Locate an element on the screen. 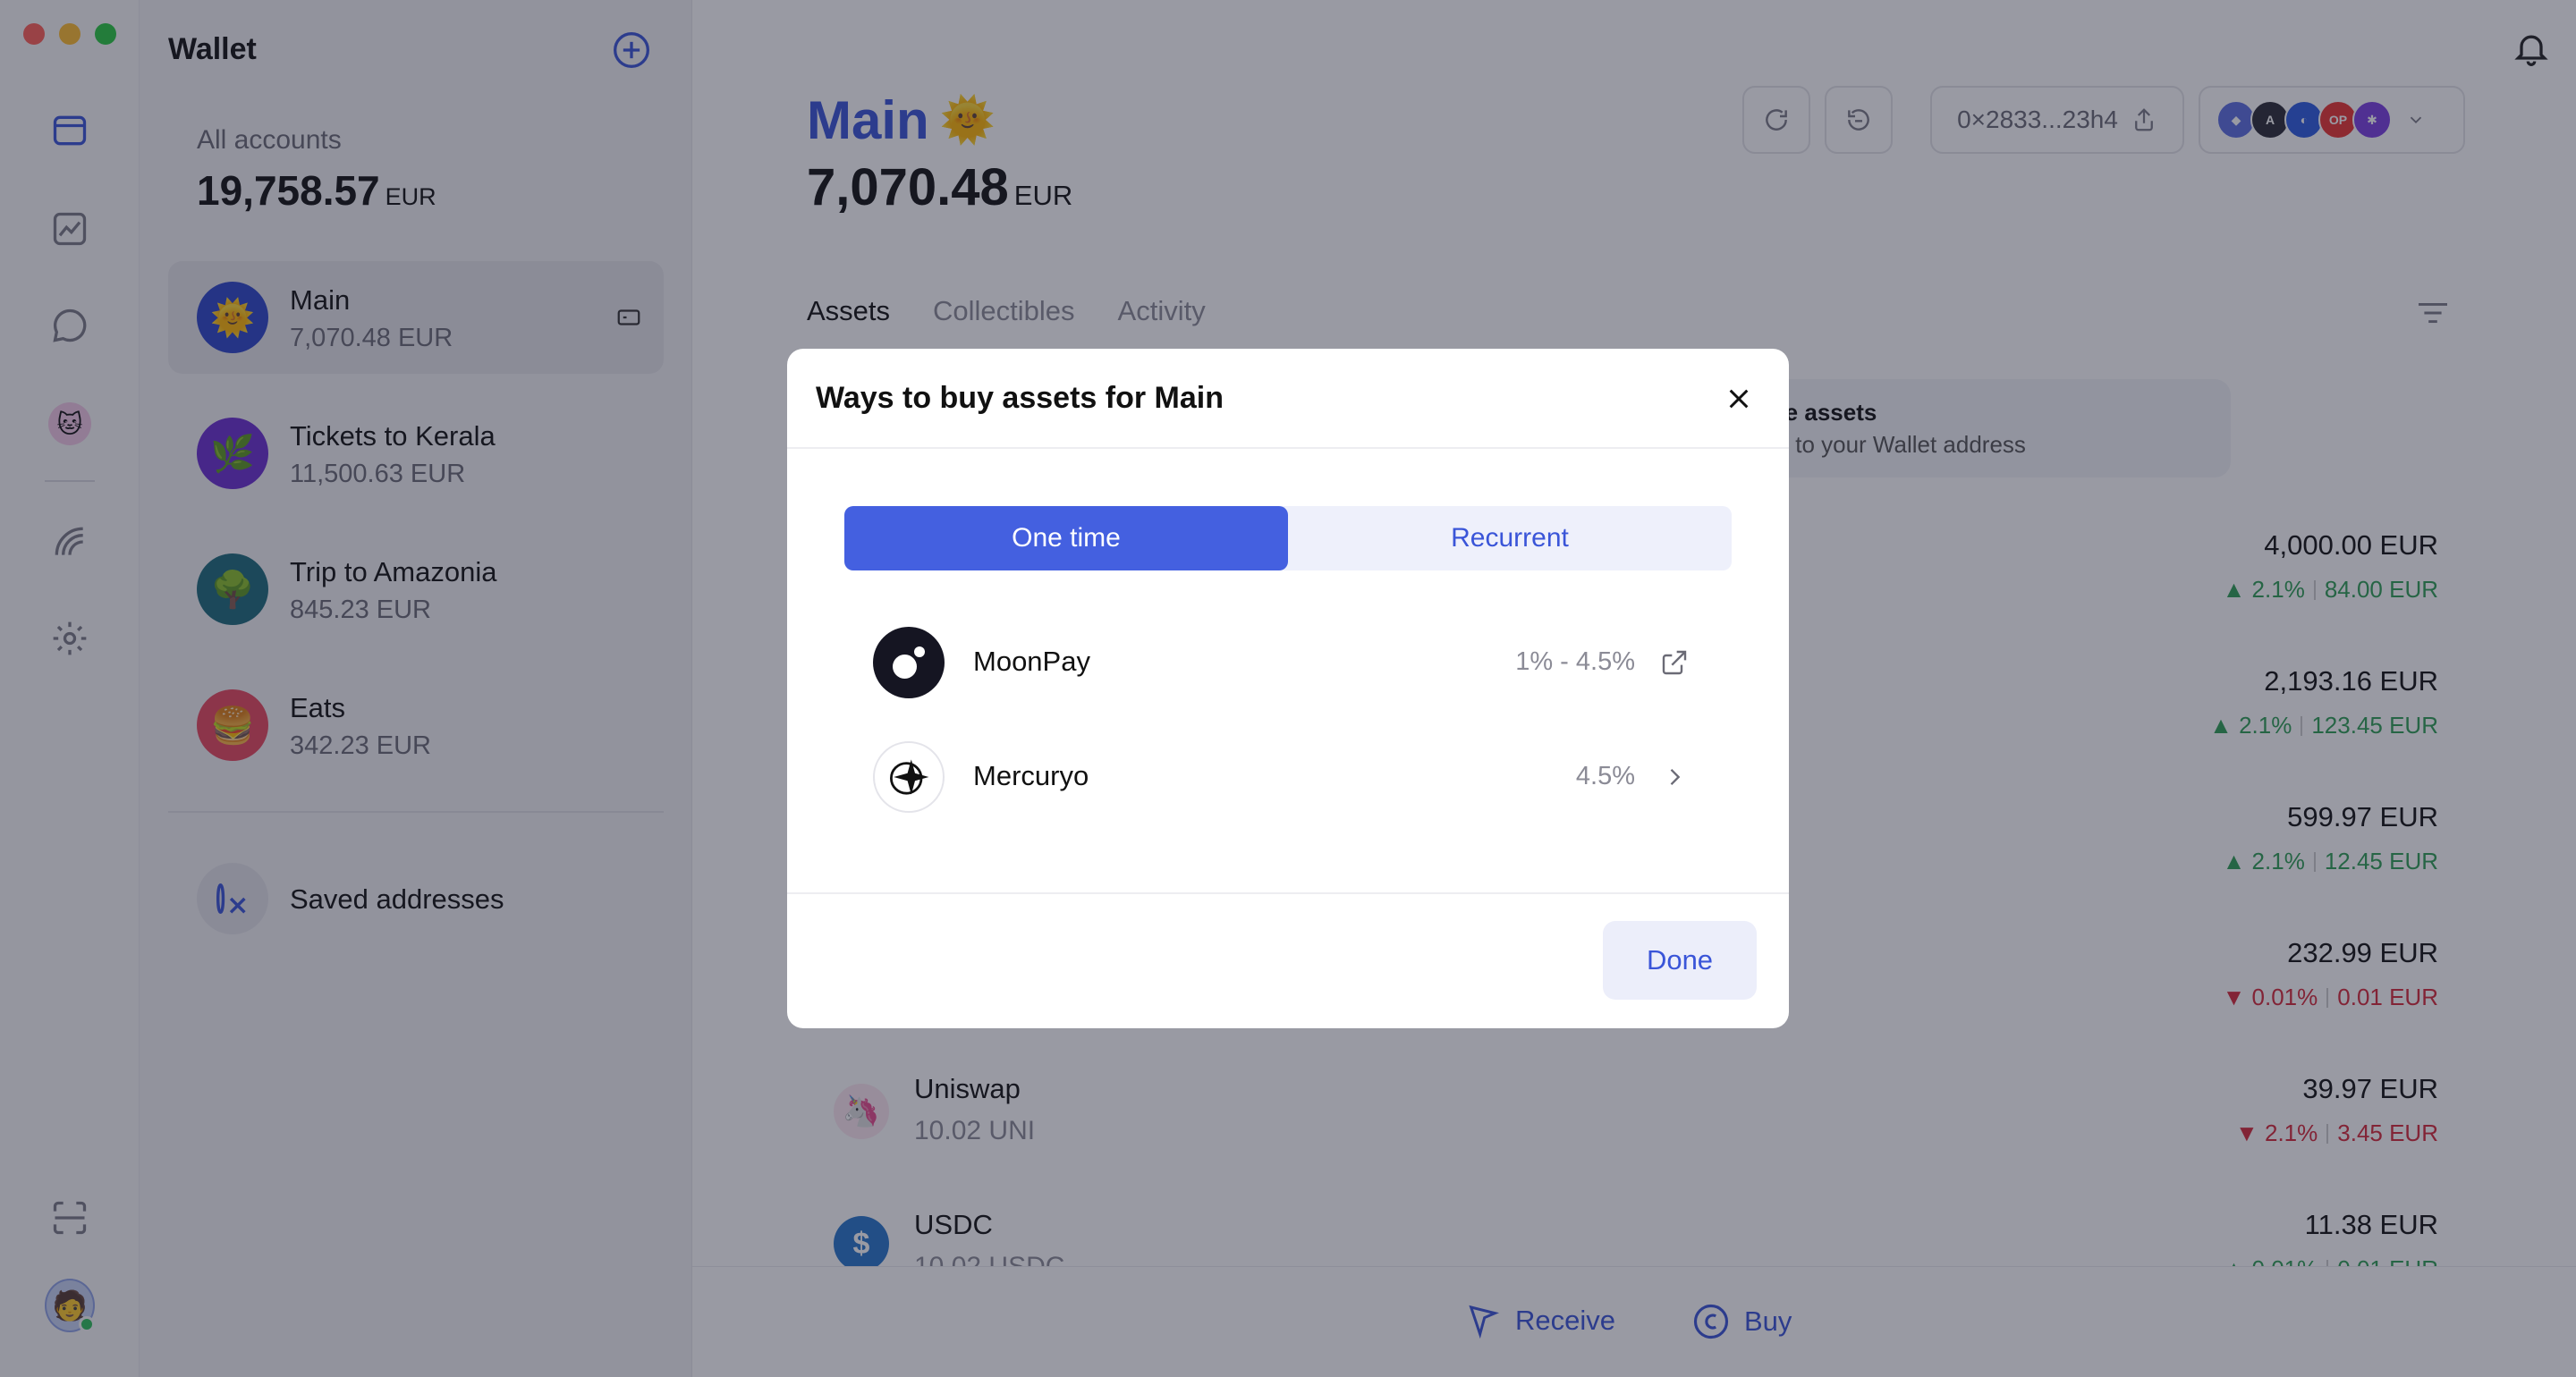 This screenshot has height=1377, width=2576. modal-footer-divider is located at coordinates (1288, 893).